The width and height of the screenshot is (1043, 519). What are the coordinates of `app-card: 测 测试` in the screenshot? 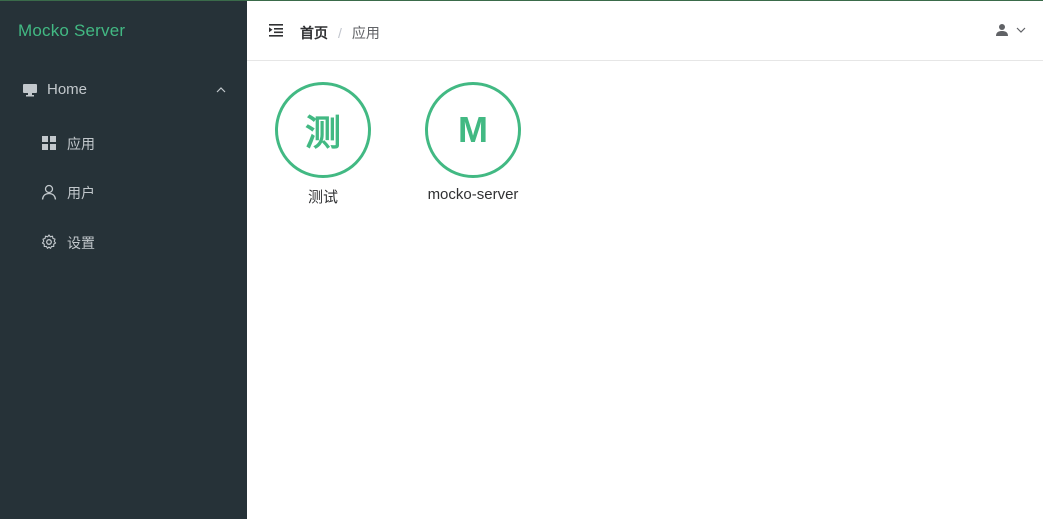 It's located at (309, 147).